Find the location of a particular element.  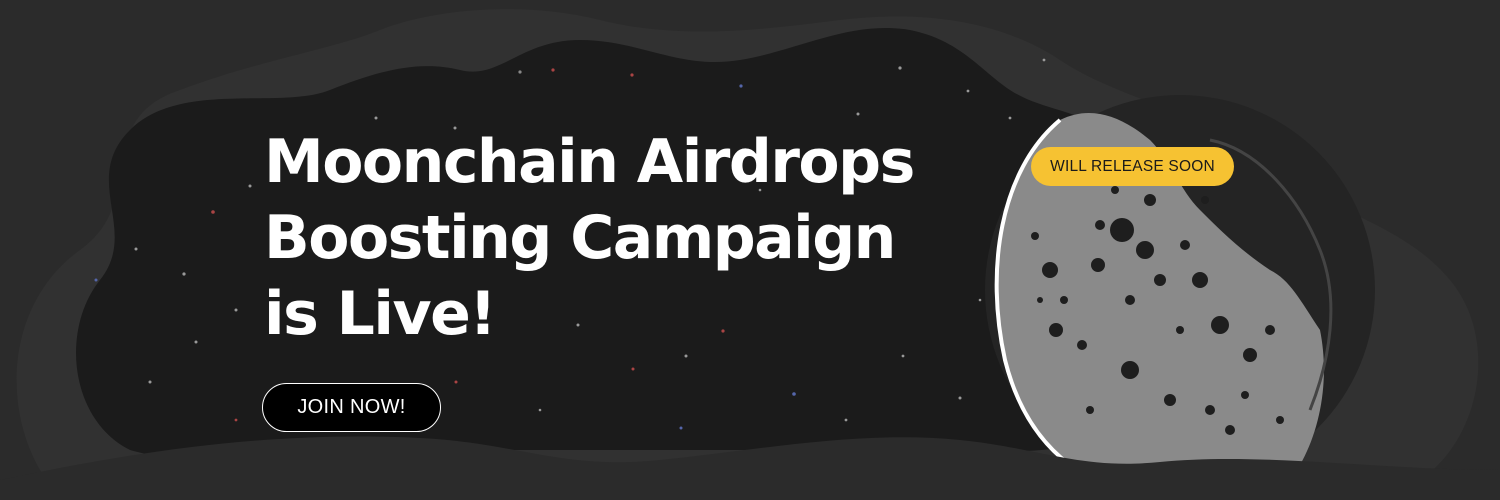

headline-line-2: Boosting Campaign is located at coordinates (580, 238).